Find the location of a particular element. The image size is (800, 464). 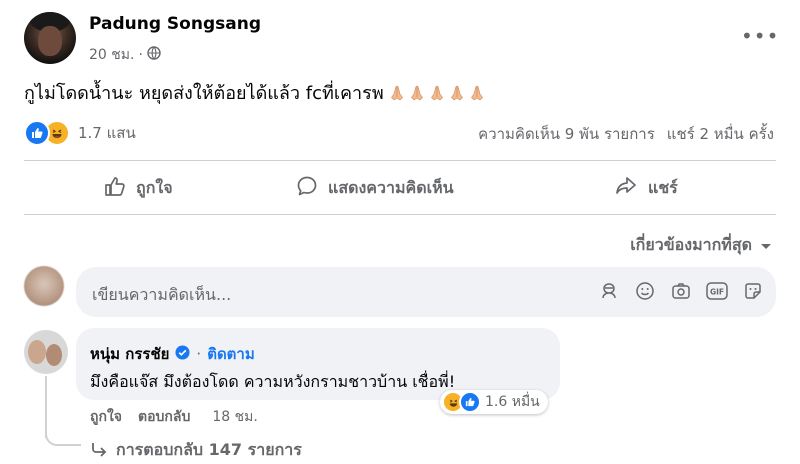

like-label: ถูกใจ is located at coordinates (154, 187).